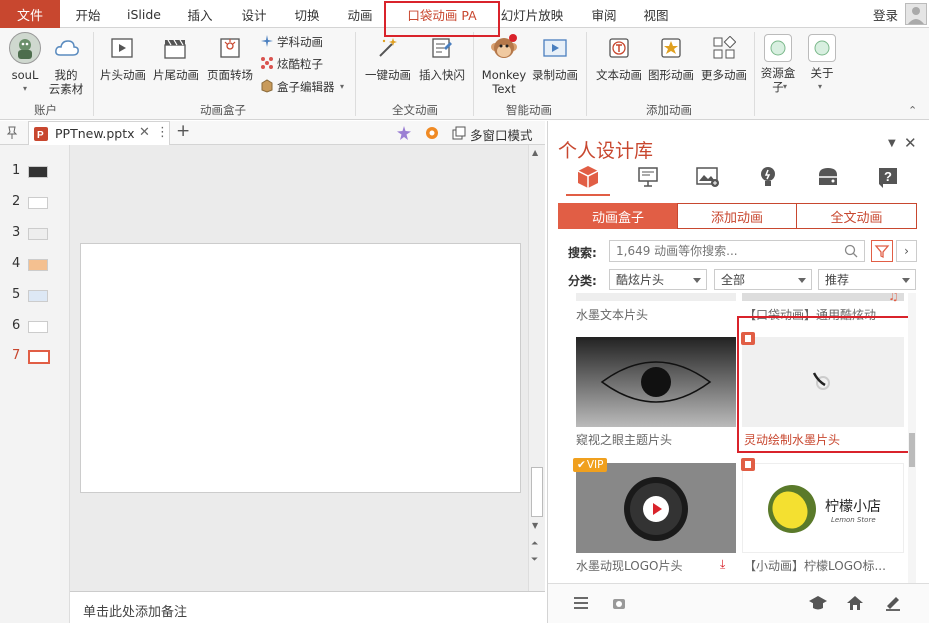 This screenshot has width=929, height=623. What do you see at coordinates (882, 251) in the screenshot?
I see `filter-button` at bounding box center [882, 251].